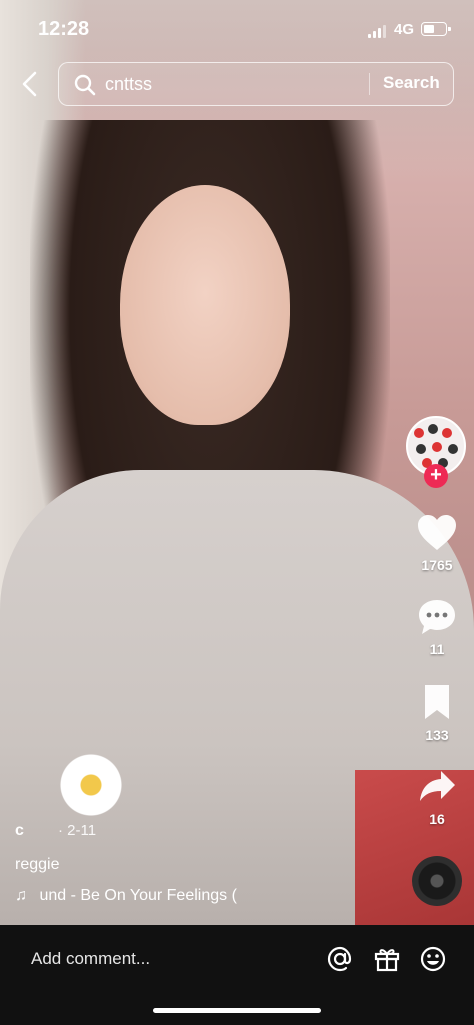  I want to click on home-indicator, so click(237, 1010).